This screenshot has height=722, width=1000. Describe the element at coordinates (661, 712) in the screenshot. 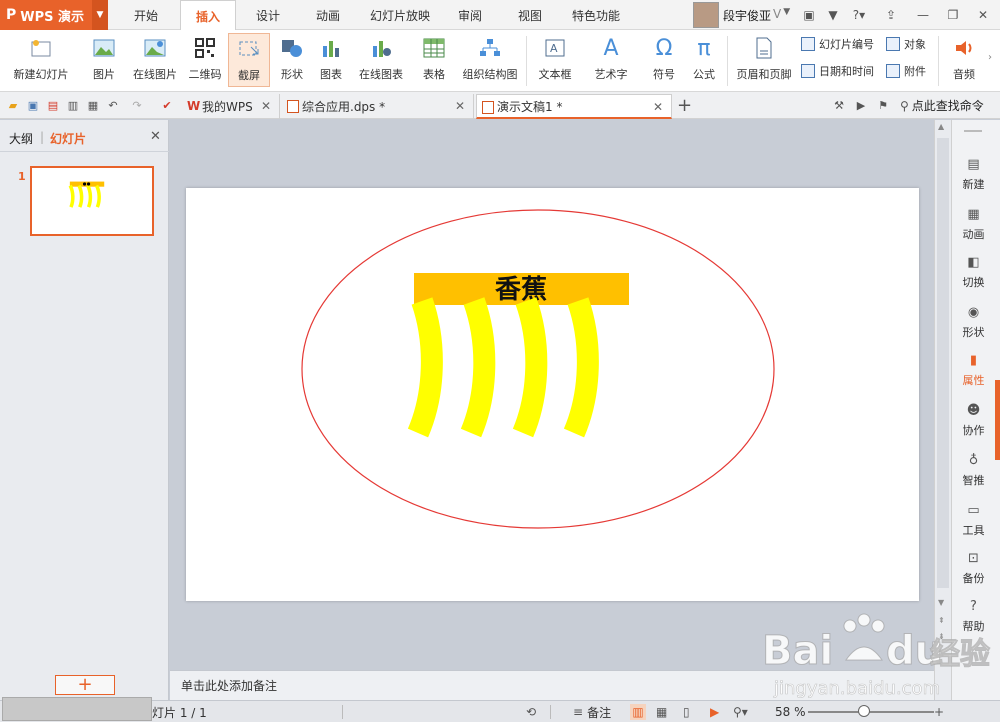

I see `sorter-view-icon: ▦` at that location.